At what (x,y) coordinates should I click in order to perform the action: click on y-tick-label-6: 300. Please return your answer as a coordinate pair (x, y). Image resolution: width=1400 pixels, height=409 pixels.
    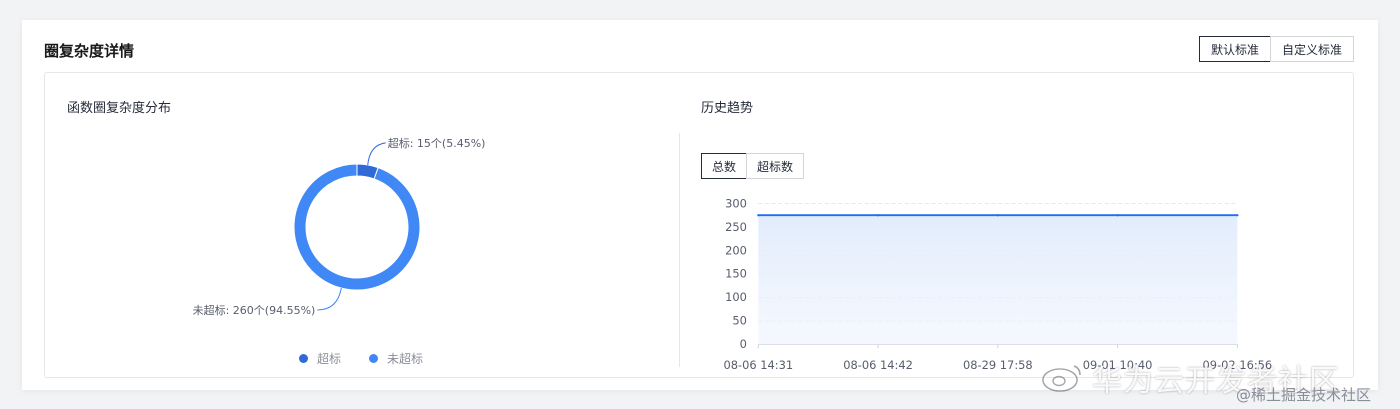
    Looking at the image, I should click on (736, 203).